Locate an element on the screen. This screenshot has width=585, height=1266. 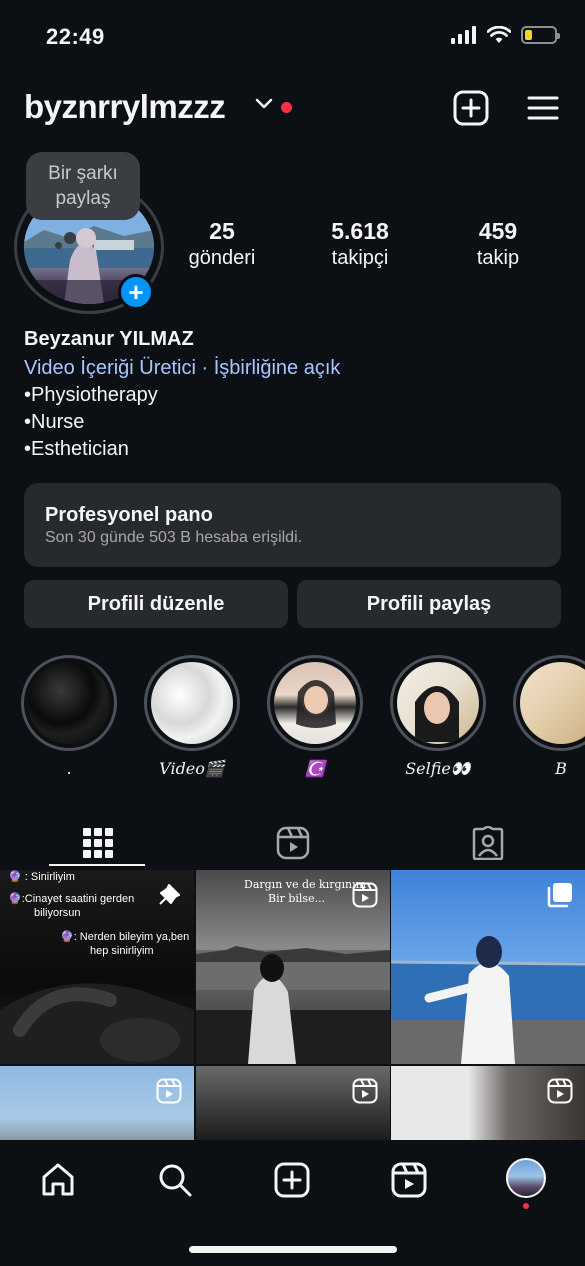
stat-following-label: takip is located at coordinates (498, 258).